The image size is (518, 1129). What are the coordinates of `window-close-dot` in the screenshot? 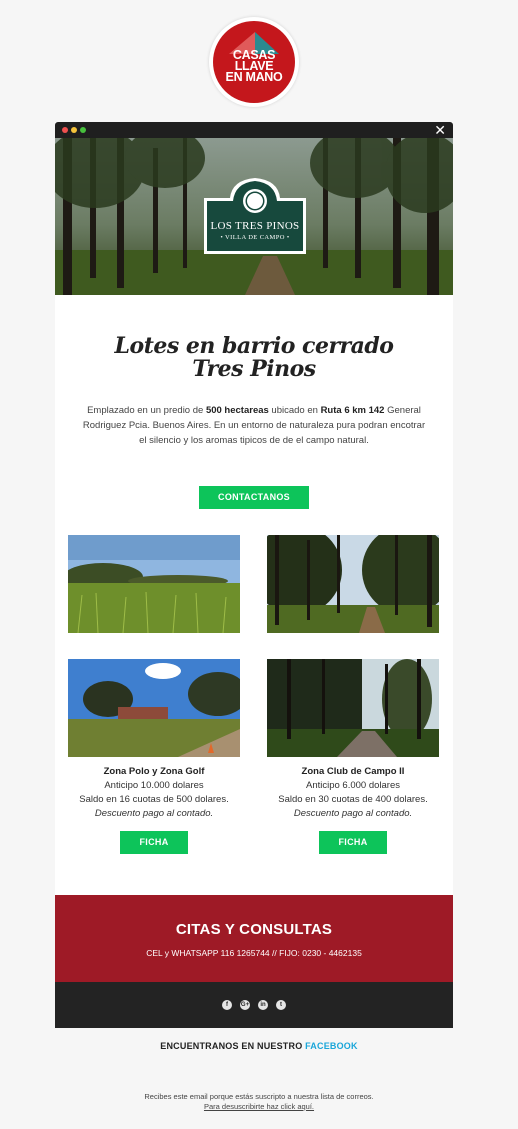 It's located at (65, 130).